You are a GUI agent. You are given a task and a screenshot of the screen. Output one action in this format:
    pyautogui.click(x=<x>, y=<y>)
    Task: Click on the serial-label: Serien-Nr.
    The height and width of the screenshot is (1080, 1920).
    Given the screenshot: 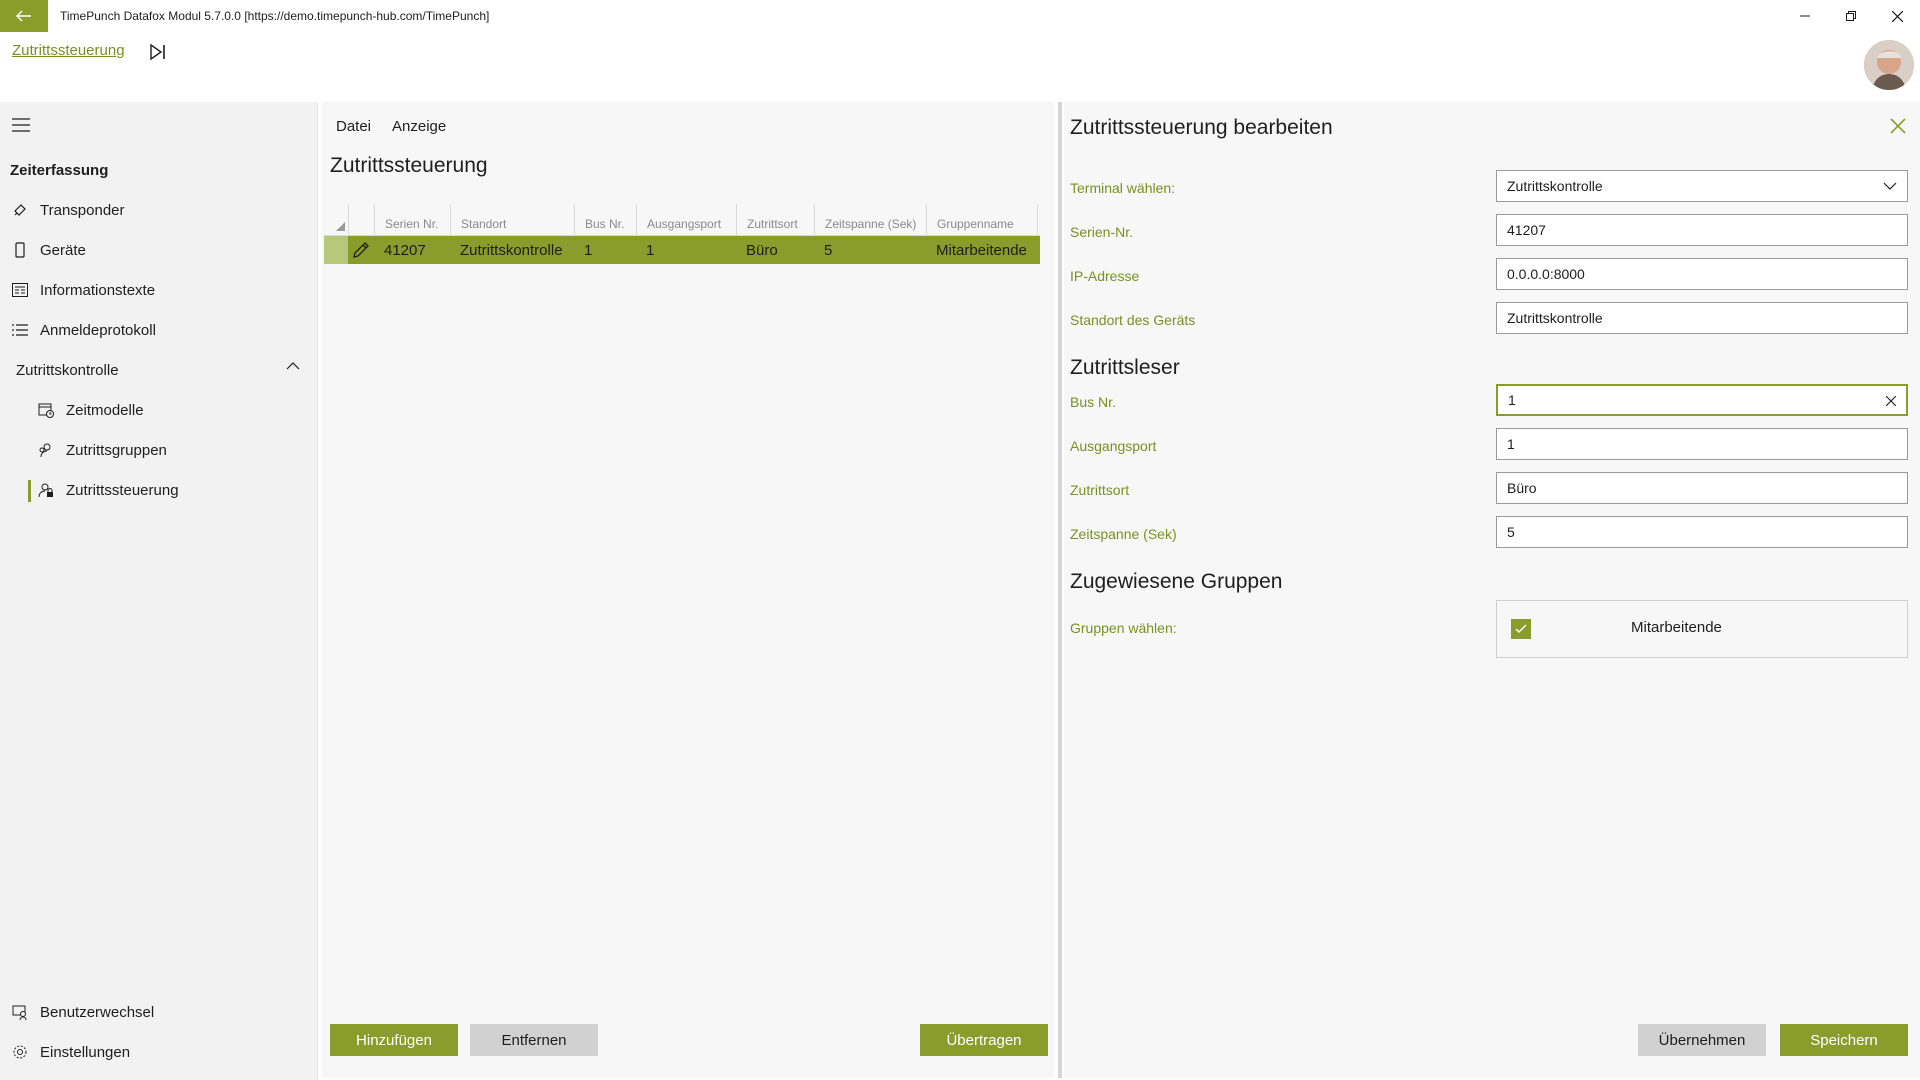 What is the action you would take?
    pyautogui.click(x=1102, y=232)
    